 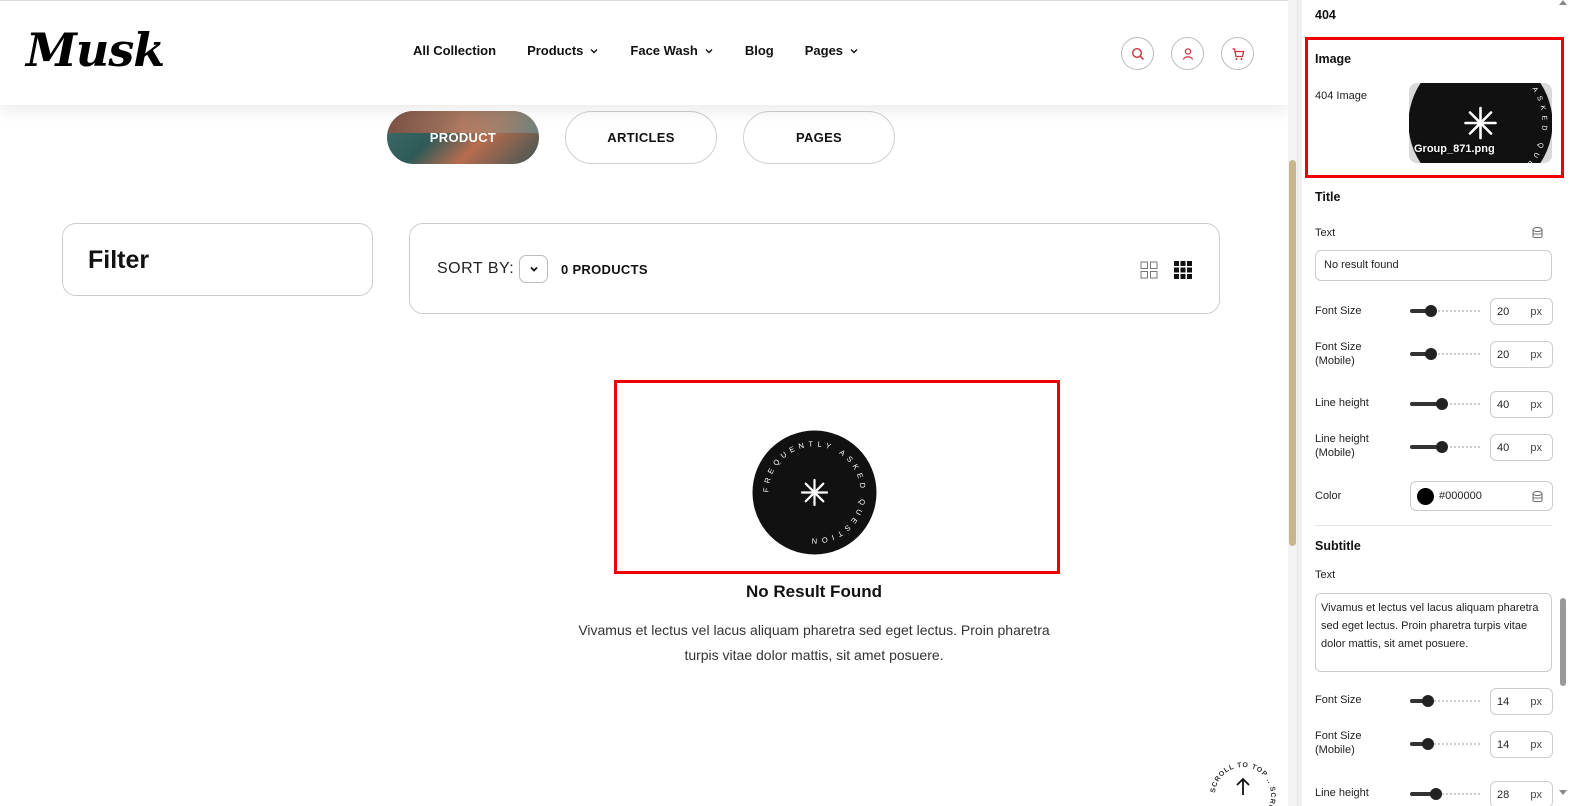 I want to click on site-logo: Musk, so click(x=95, y=50).